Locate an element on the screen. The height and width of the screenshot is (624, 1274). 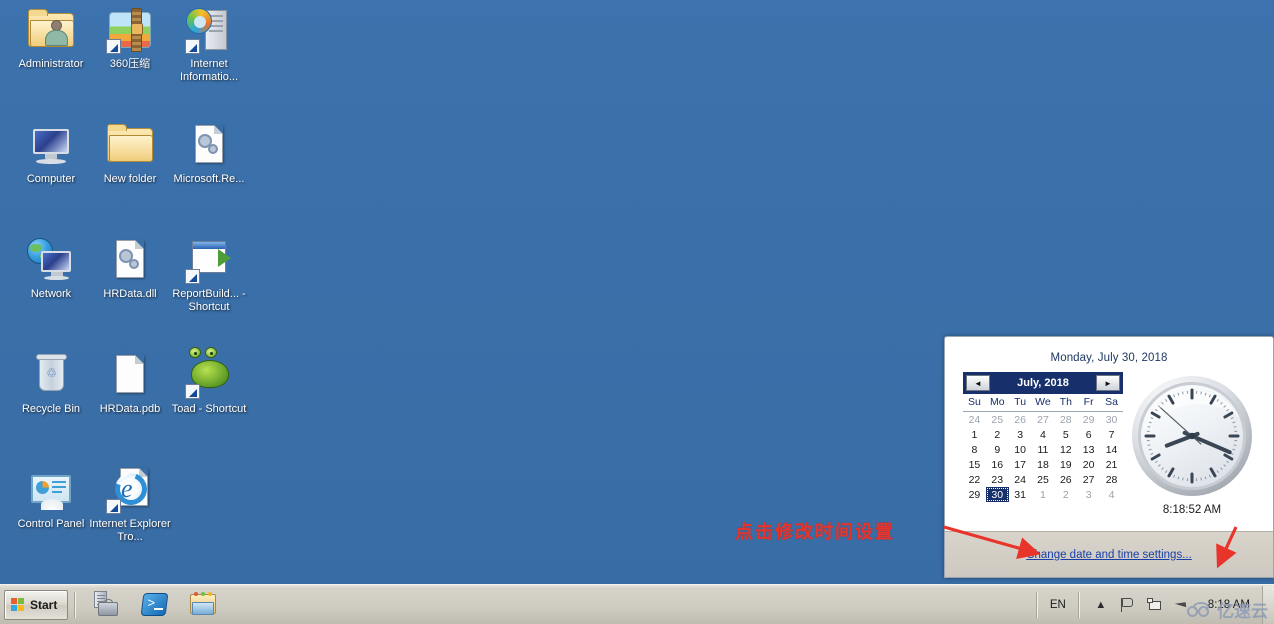
digital-time-label: 8:18:52 AM is located at coordinates (1192, 510).